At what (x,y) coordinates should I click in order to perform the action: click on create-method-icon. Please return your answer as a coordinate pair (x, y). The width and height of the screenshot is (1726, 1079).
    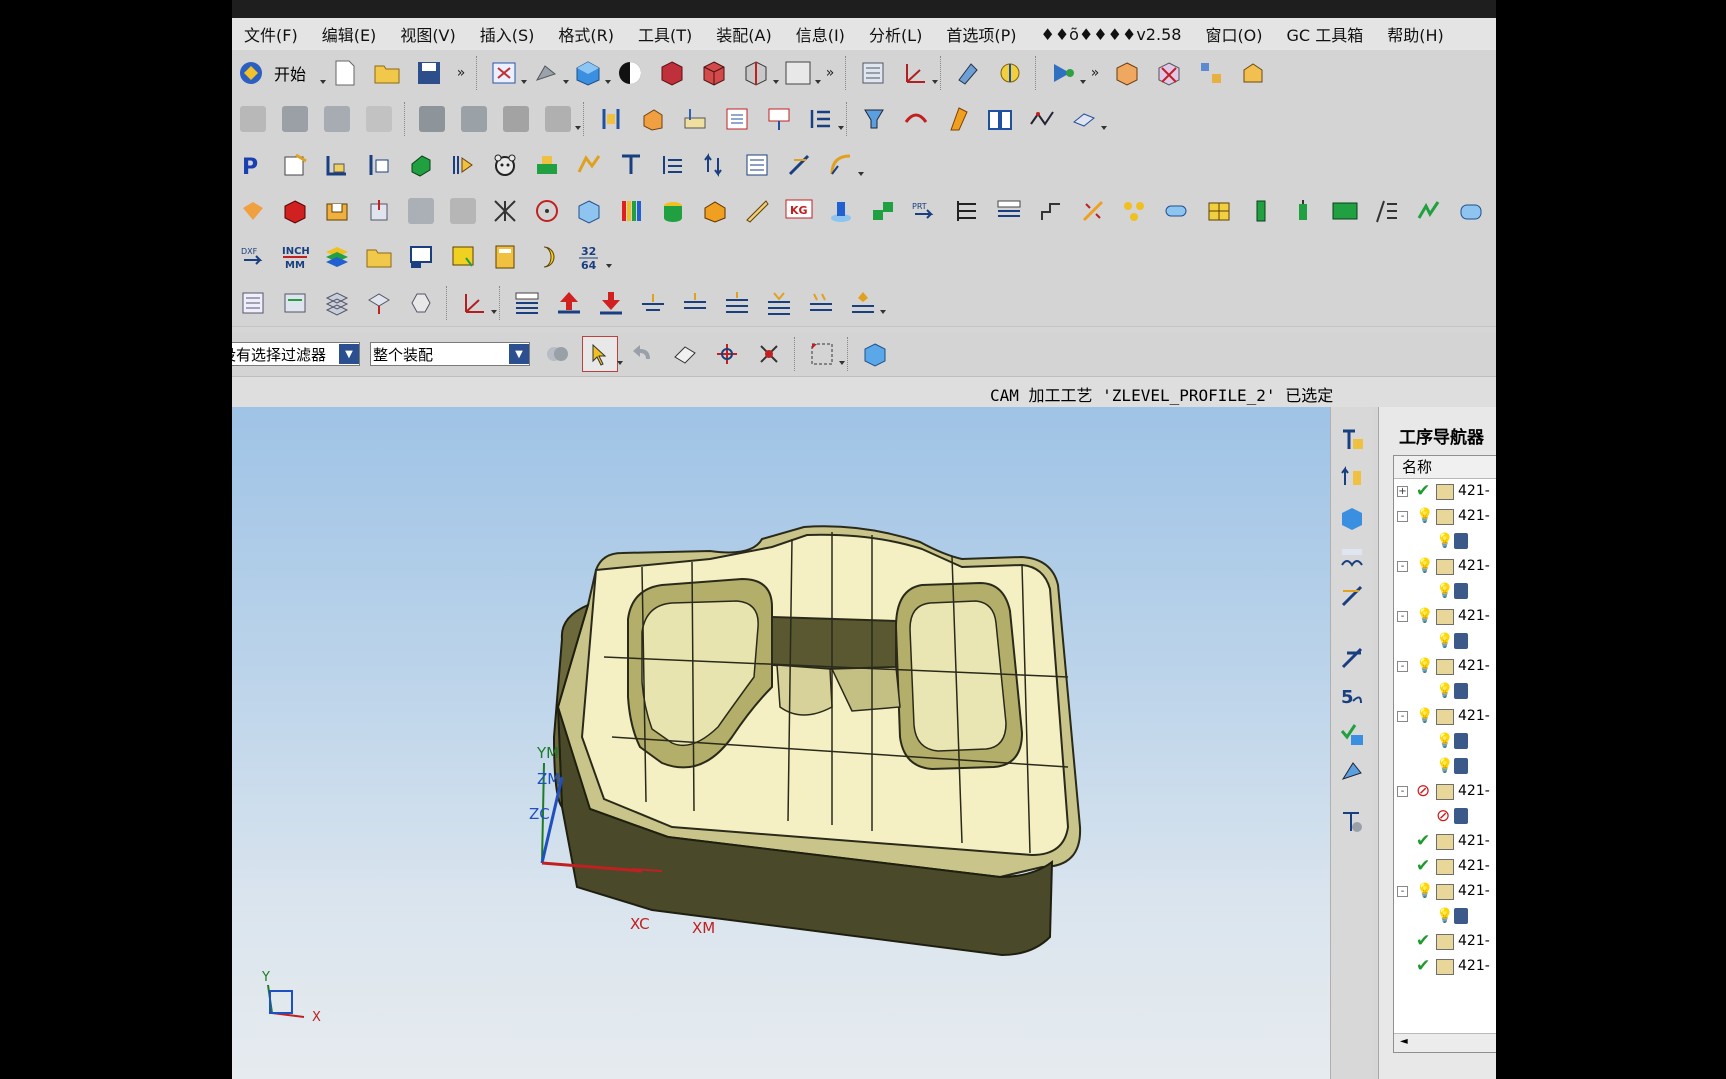
    Looking at the image, I should click on (421, 165).